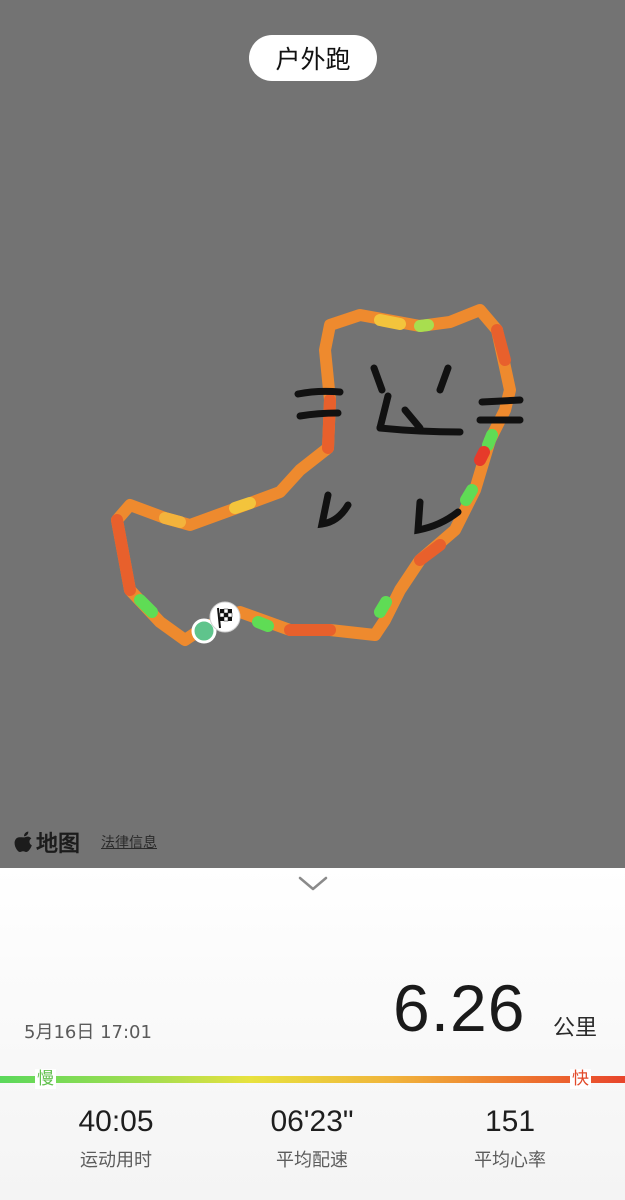 This screenshot has width=625, height=1200. What do you see at coordinates (312, 1160) in the screenshot?
I see `pace-label: 平均配速` at bounding box center [312, 1160].